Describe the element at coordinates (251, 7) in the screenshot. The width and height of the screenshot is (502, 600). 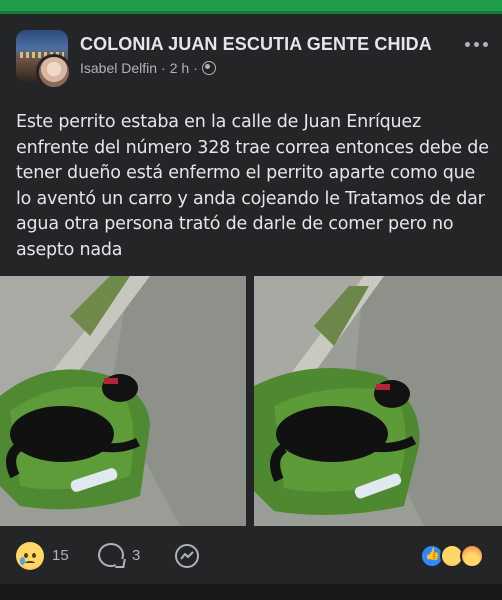
I see `status-strip` at that location.